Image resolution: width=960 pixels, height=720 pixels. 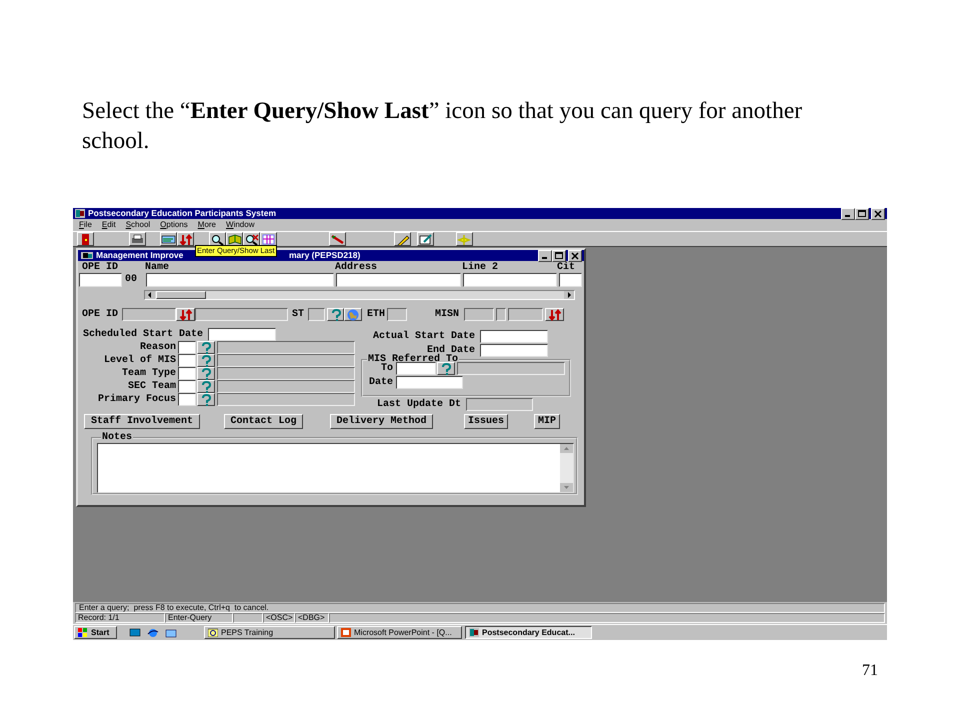 What do you see at coordinates (109, 225) in the screenshot?
I see `menu-item: Edit` at bounding box center [109, 225].